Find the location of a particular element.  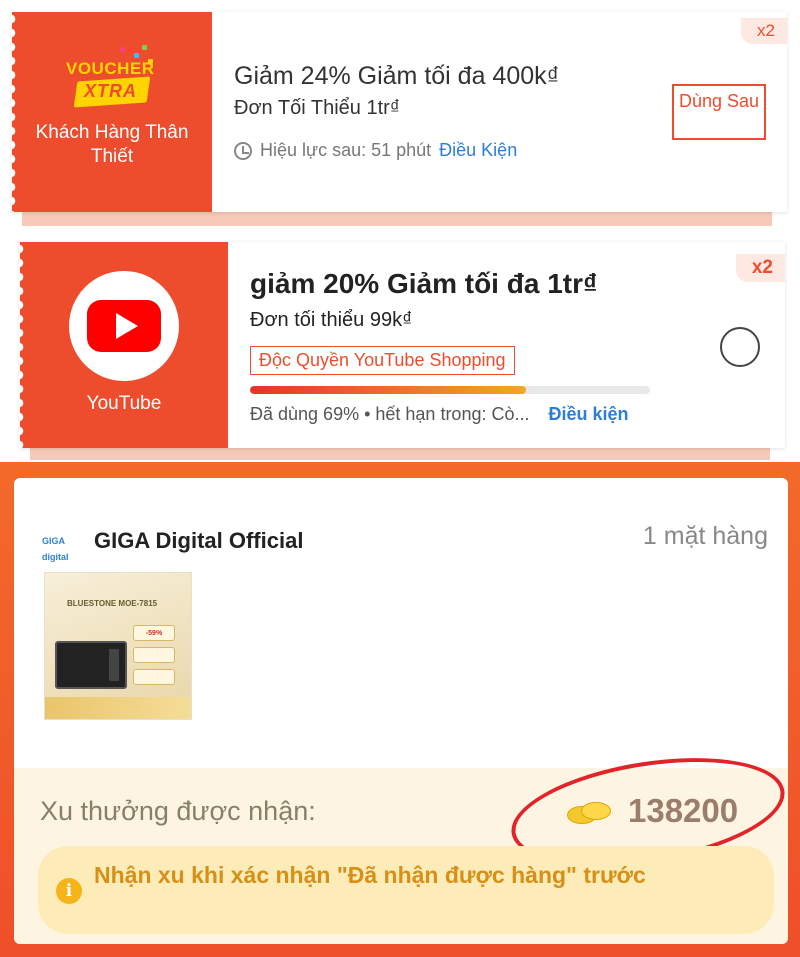

voucher-stub: YouTube is located at coordinates (123, 345).